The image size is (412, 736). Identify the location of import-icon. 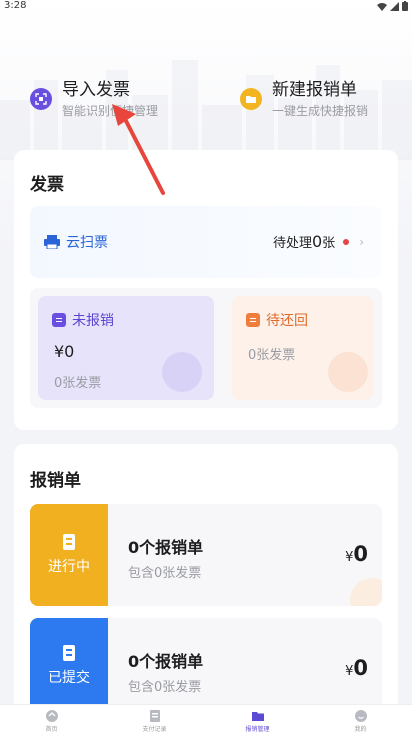
(41, 99).